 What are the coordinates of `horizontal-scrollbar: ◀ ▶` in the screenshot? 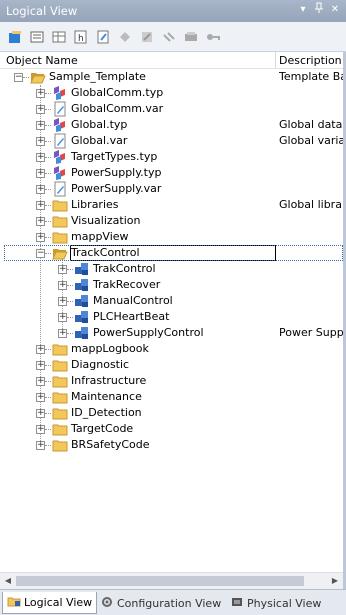 It's located at (171, 580).